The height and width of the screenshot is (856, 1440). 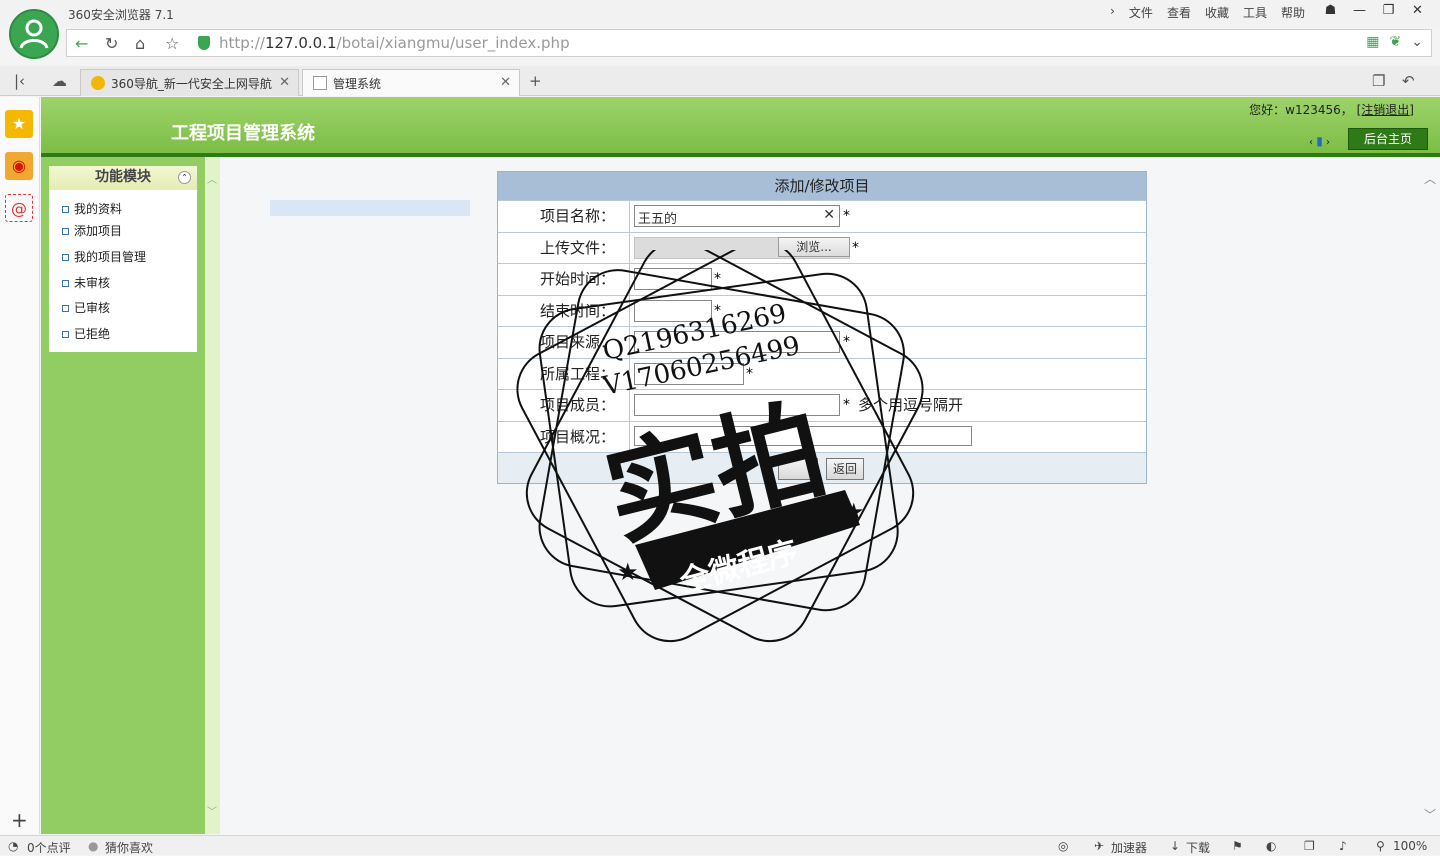 What do you see at coordinates (1330, 12) in the screenshot?
I see `skin-icon: ☗` at bounding box center [1330, 12].